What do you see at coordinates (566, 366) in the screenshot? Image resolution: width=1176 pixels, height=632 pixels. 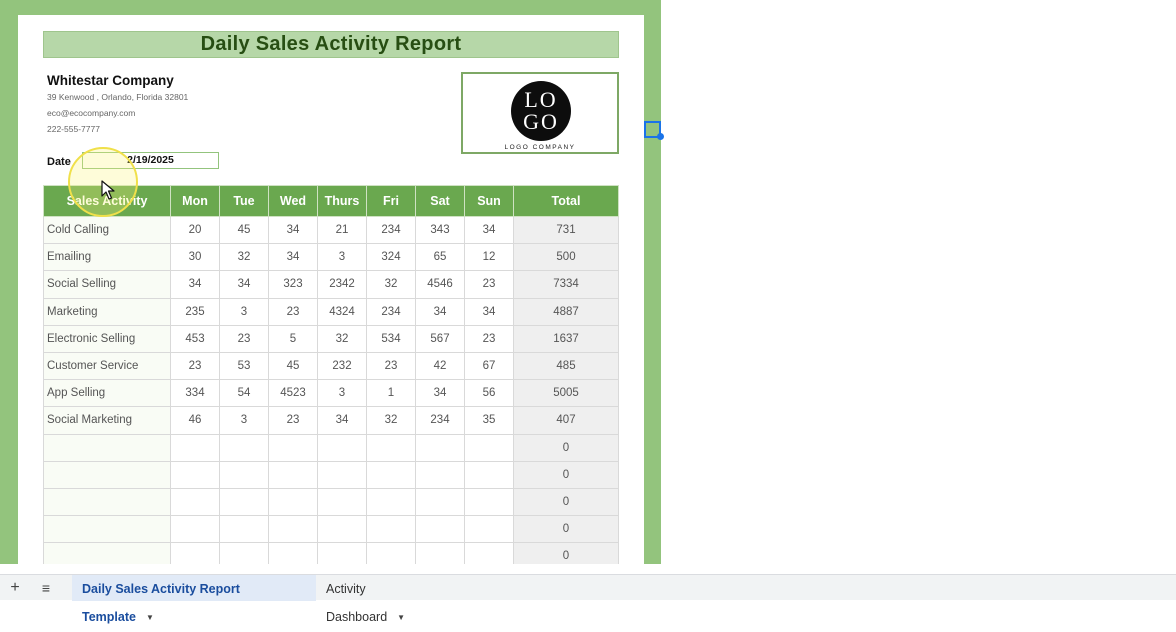 I see `total-cell: 485` at bounding box center [566, 366].